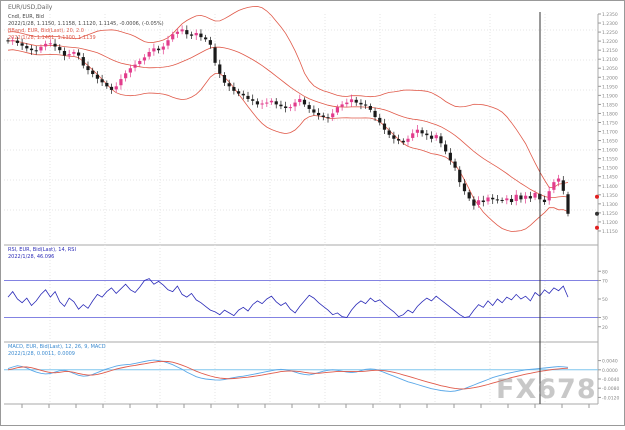 The height and width of the screenshot is (430, 625). What do you see at coordinates (610, 196) in the screenshot?
I see `price-tick-label: 1.1350` at bounding box center [610, 196].